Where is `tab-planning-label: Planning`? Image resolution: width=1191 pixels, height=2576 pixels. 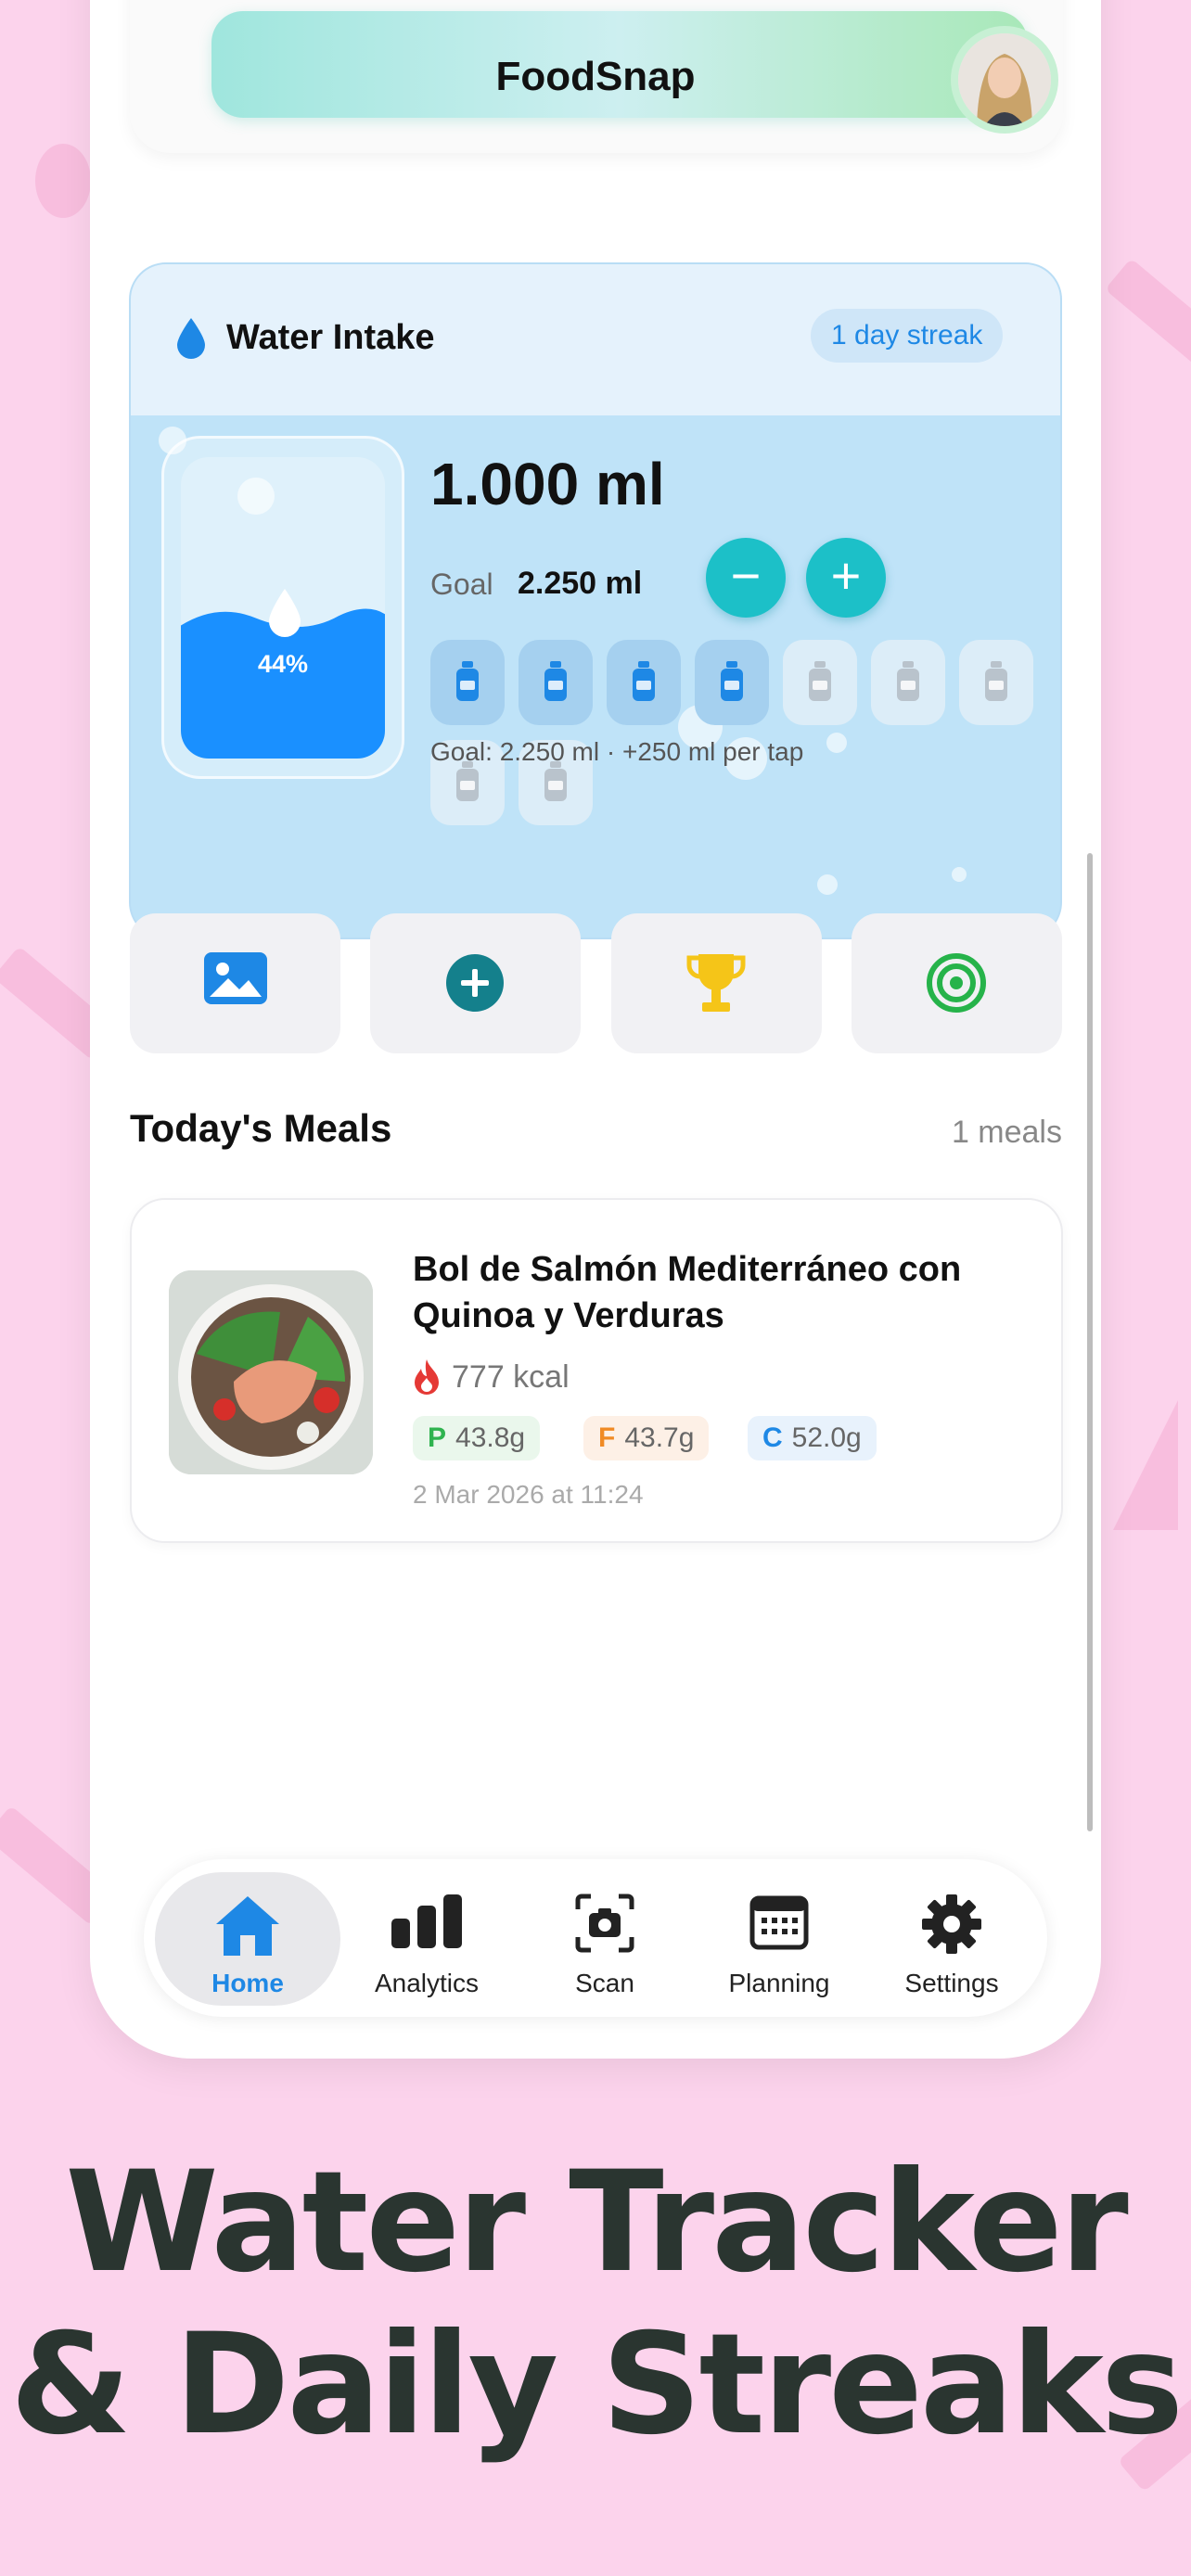
tab-planning-label: Planning is located at coordinates (779, 1983).